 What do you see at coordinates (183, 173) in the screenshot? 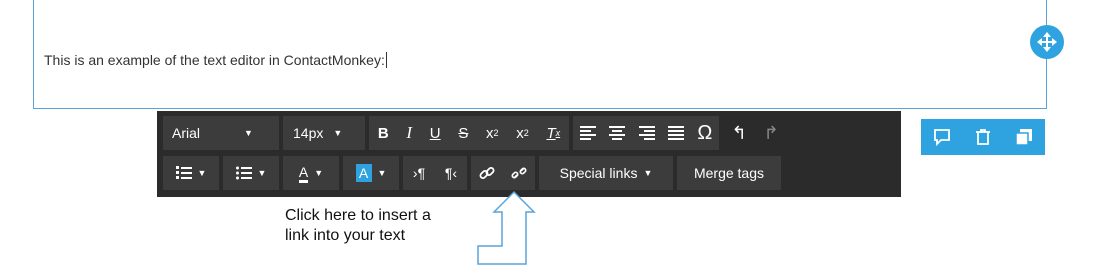
I see `numbered-list-icon` at bounding box center [183, 173].